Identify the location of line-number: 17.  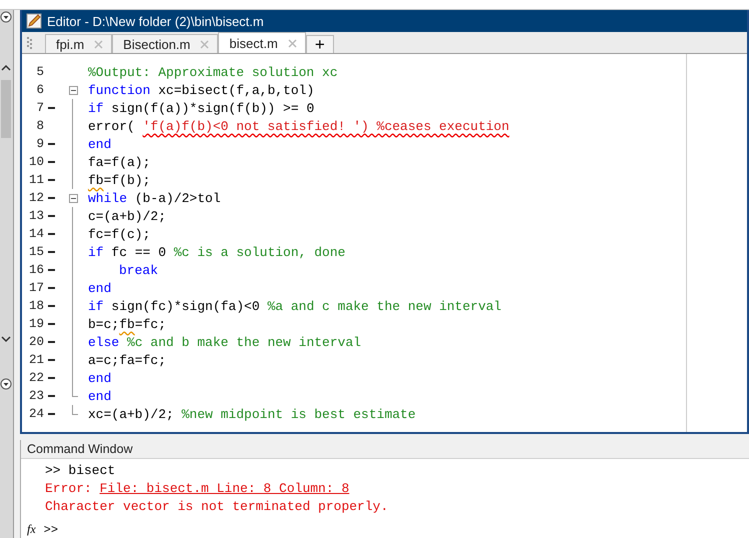
(36, 288).